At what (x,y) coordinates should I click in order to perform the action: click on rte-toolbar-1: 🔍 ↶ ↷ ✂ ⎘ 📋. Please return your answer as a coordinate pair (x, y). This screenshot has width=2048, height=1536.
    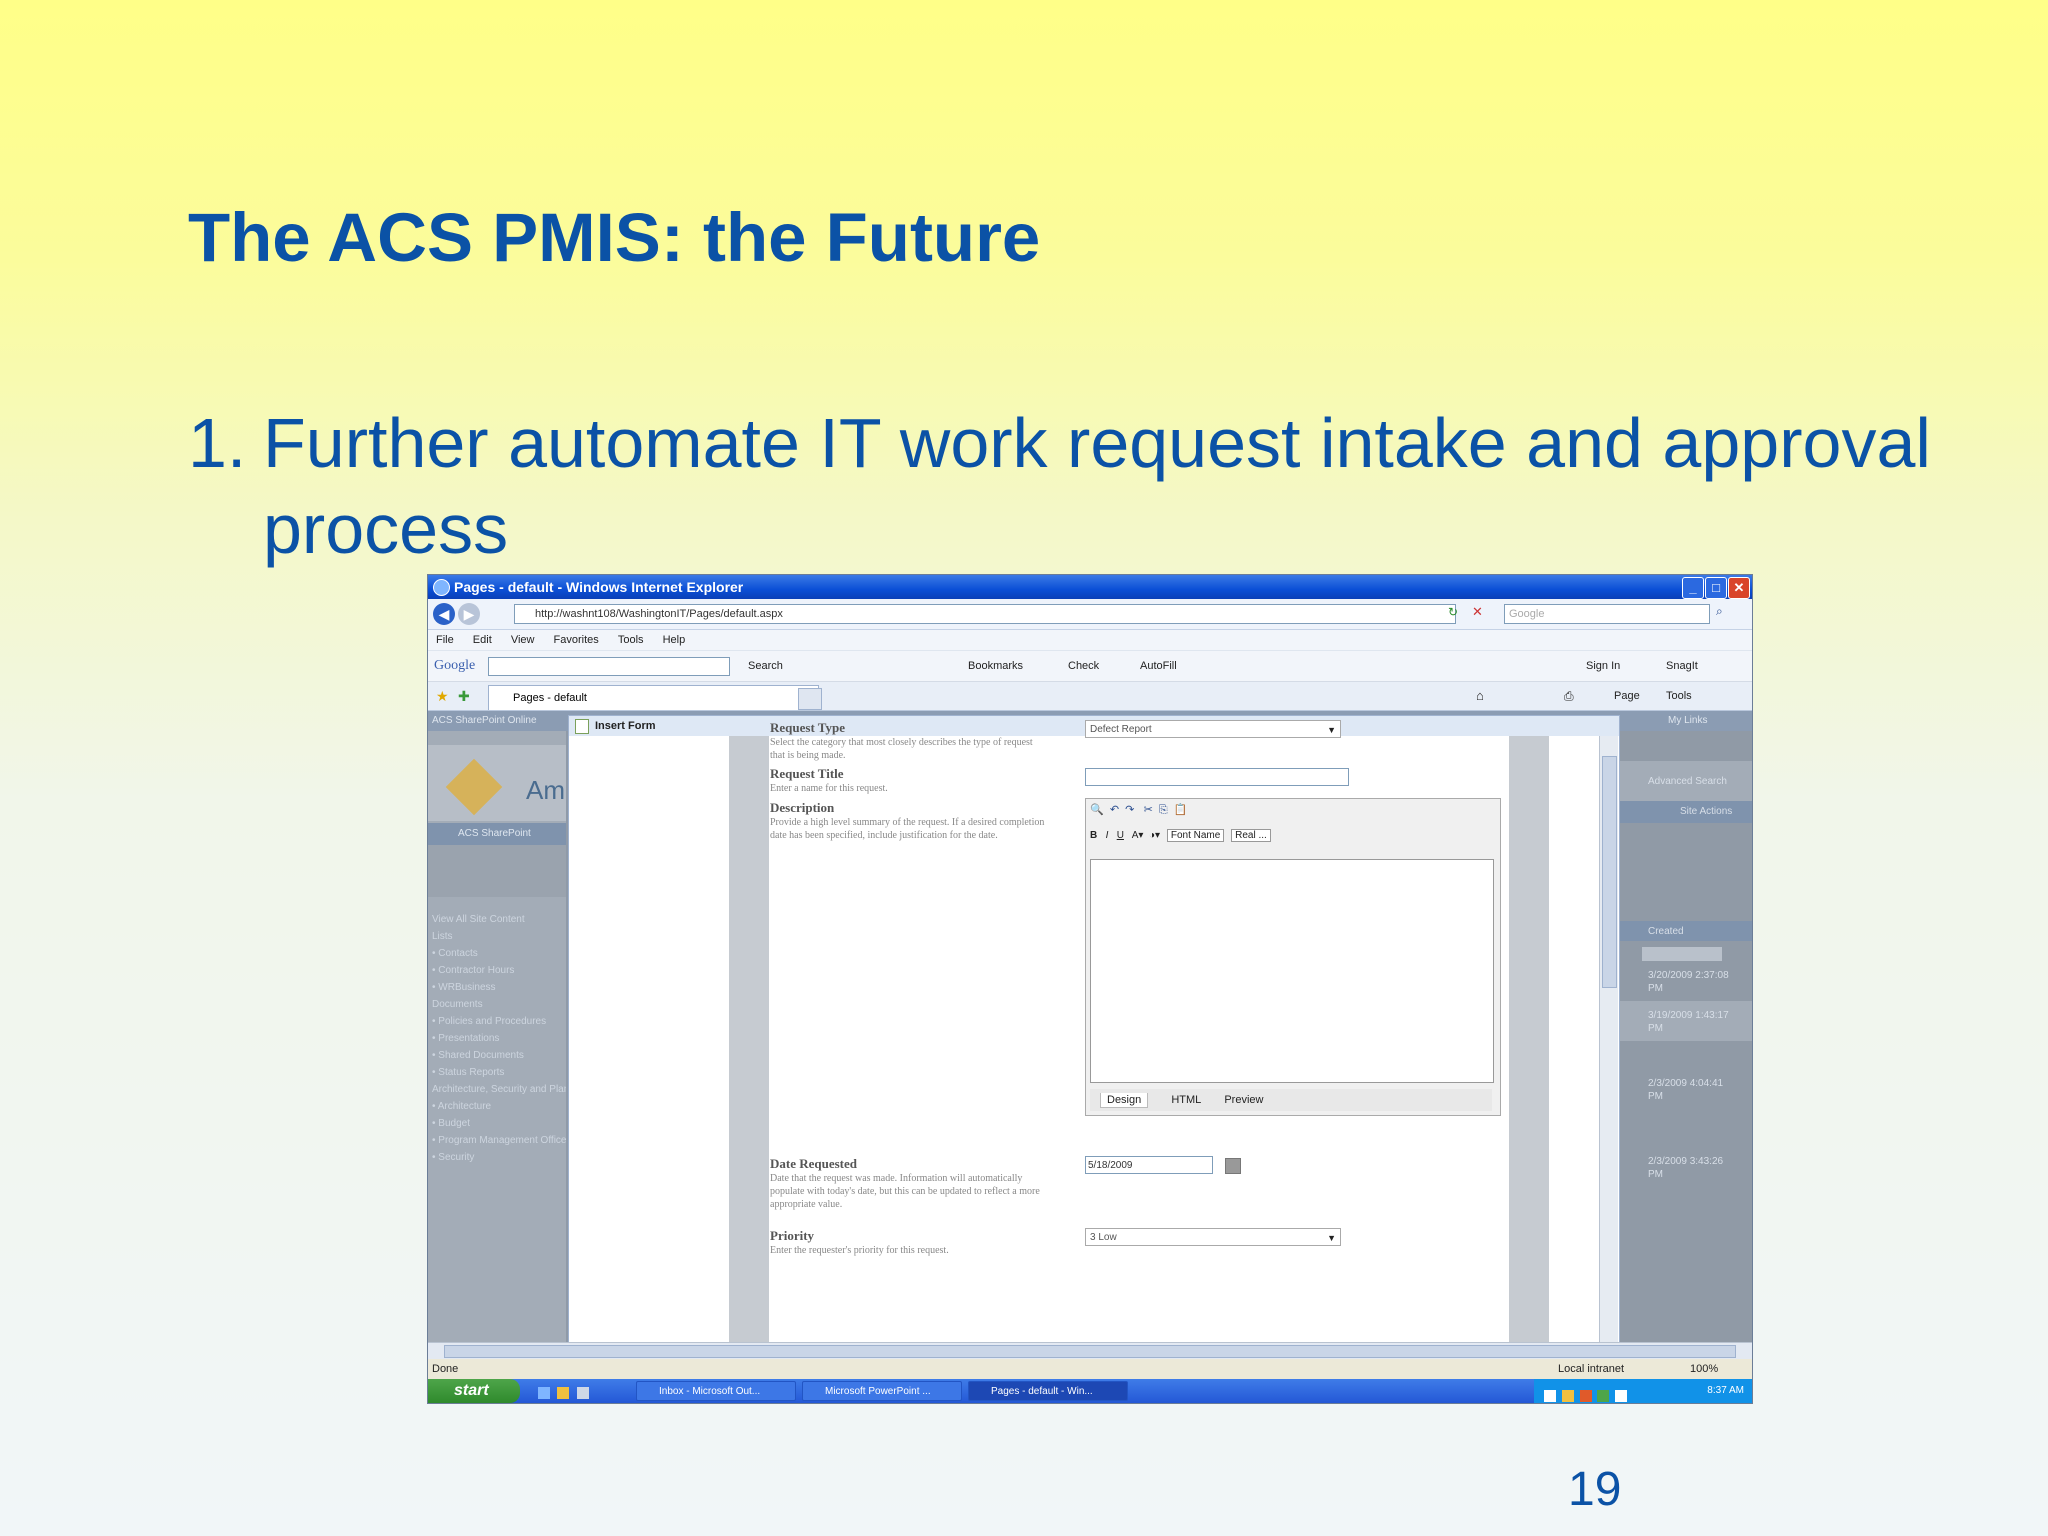
    Looking at the image, I should click on (1139, 810).